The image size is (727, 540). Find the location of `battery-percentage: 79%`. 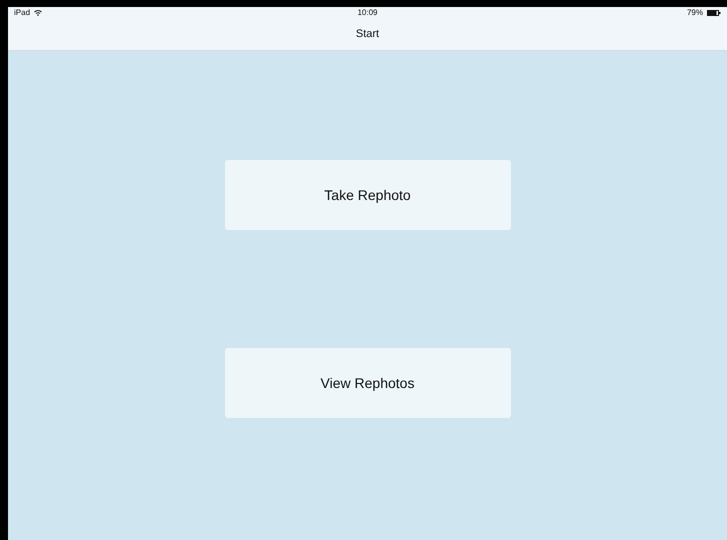

battery-percentage: 79% is located at coordinates (694, 13).